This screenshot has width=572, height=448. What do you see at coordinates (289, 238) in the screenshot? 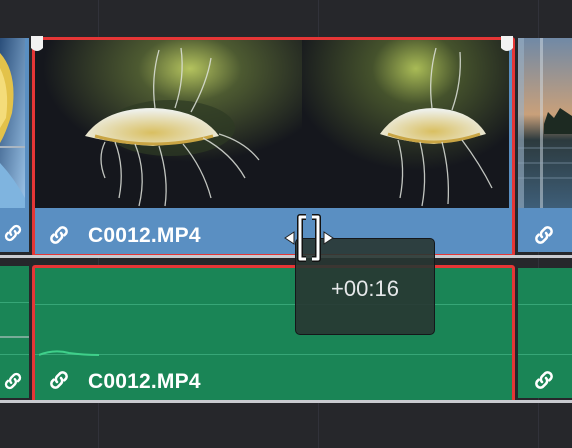
I see `arrow-left-icon` at bounding box center [289, 238].